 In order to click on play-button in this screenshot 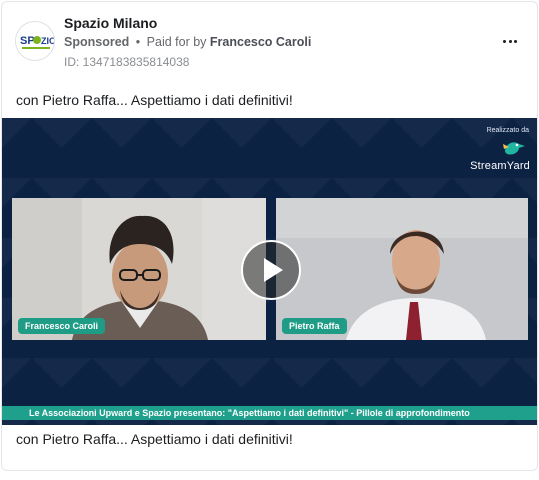, I will do `click(271, 270)`.